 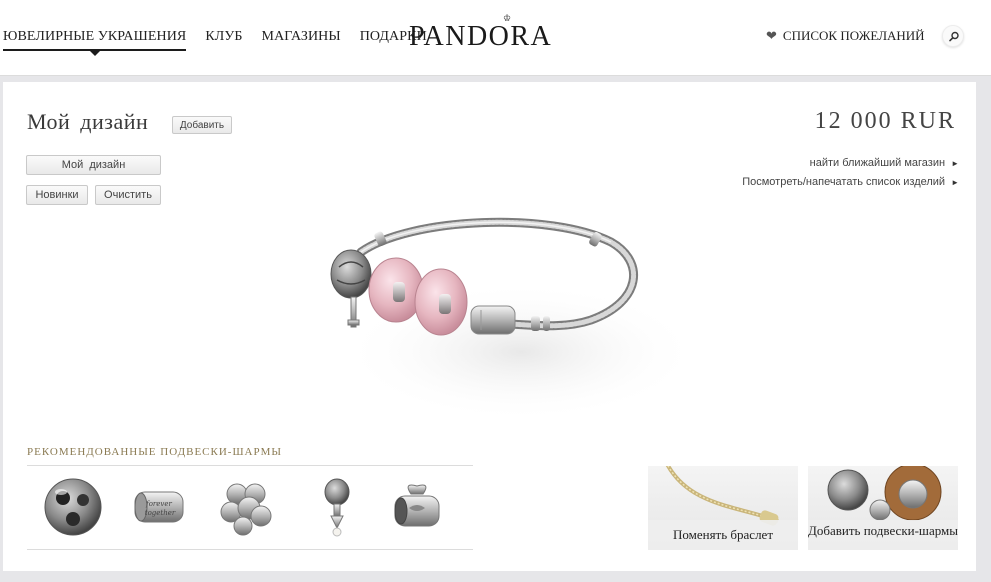 I want to click on charm-item-bow, so click(x=417, y=507).